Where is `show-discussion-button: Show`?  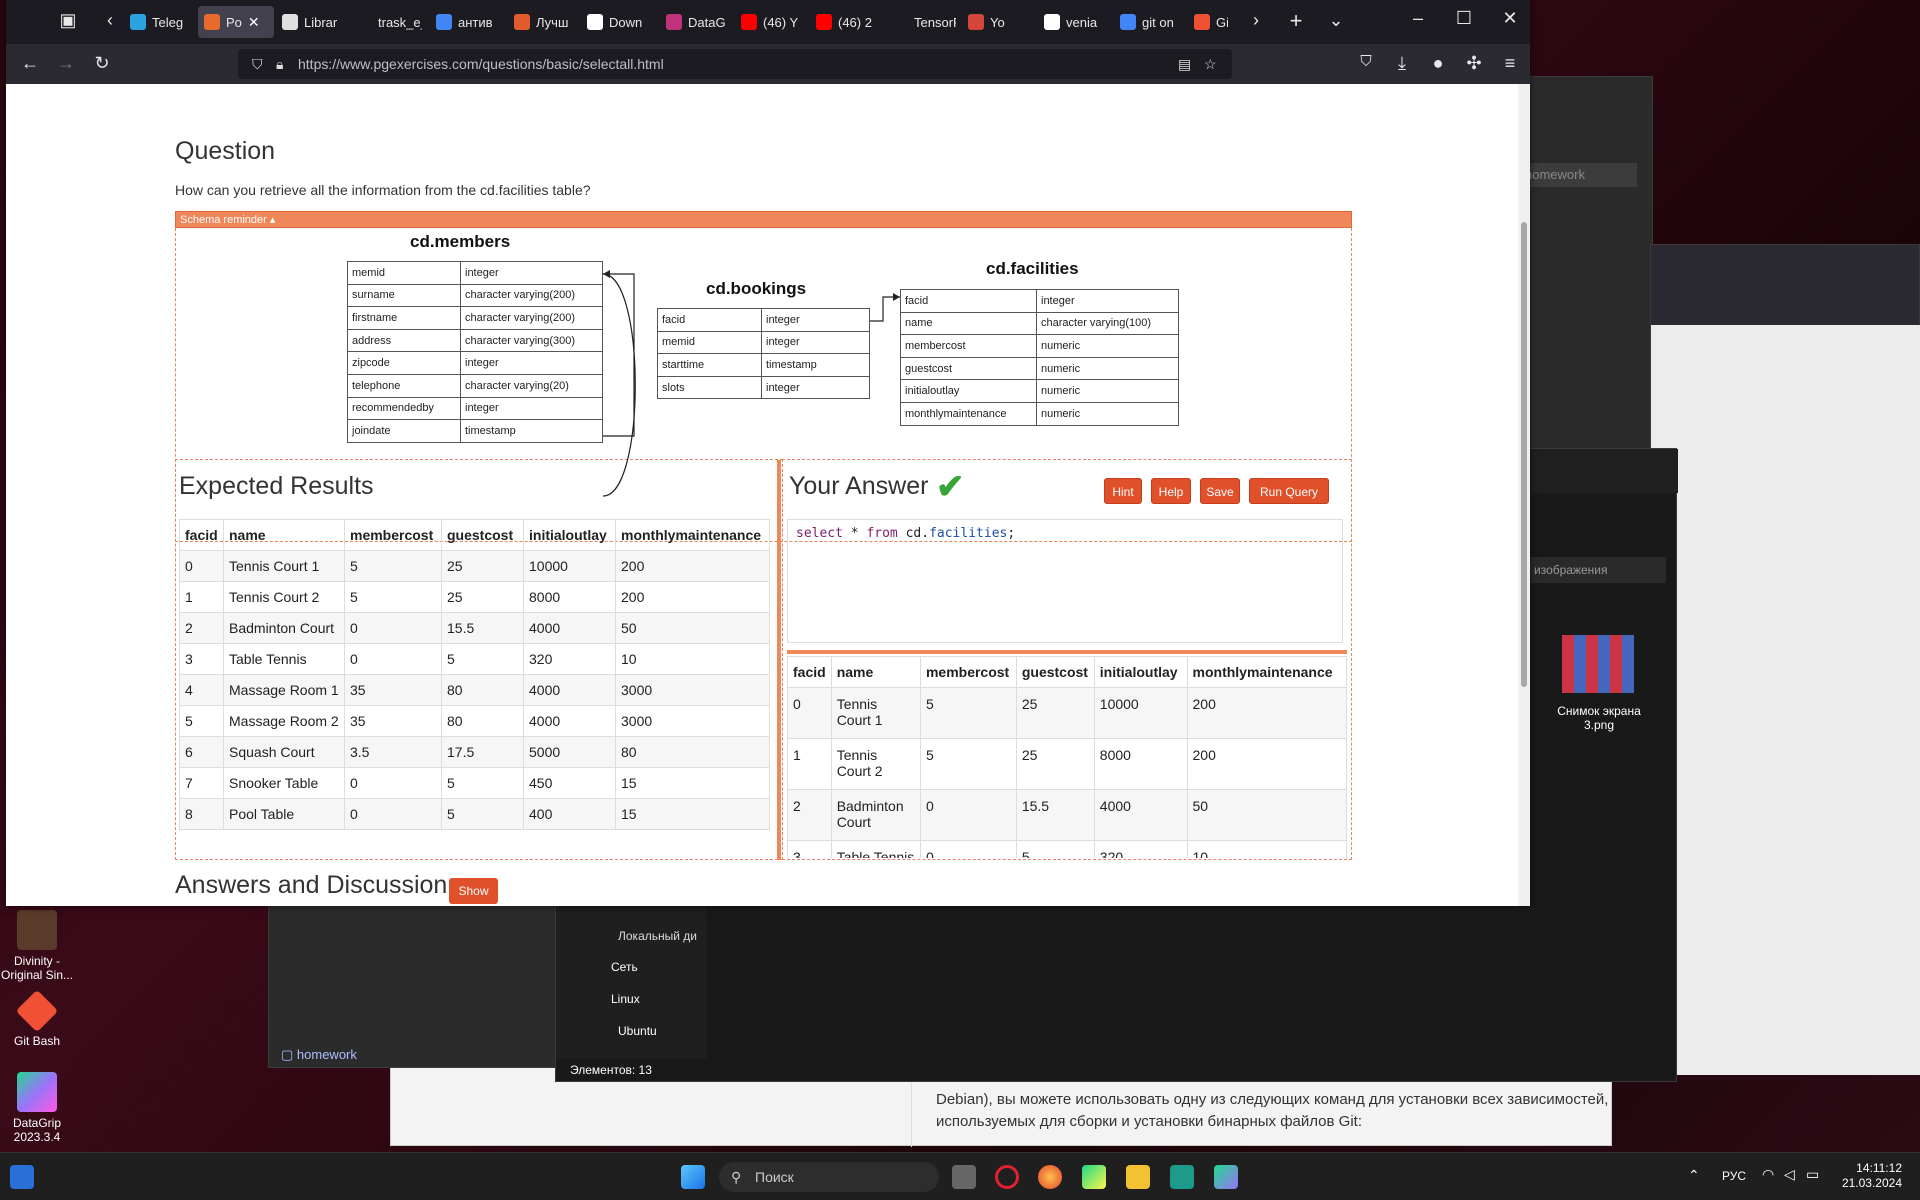 show-discussion-button: Show is located at coordinates (473, 891).